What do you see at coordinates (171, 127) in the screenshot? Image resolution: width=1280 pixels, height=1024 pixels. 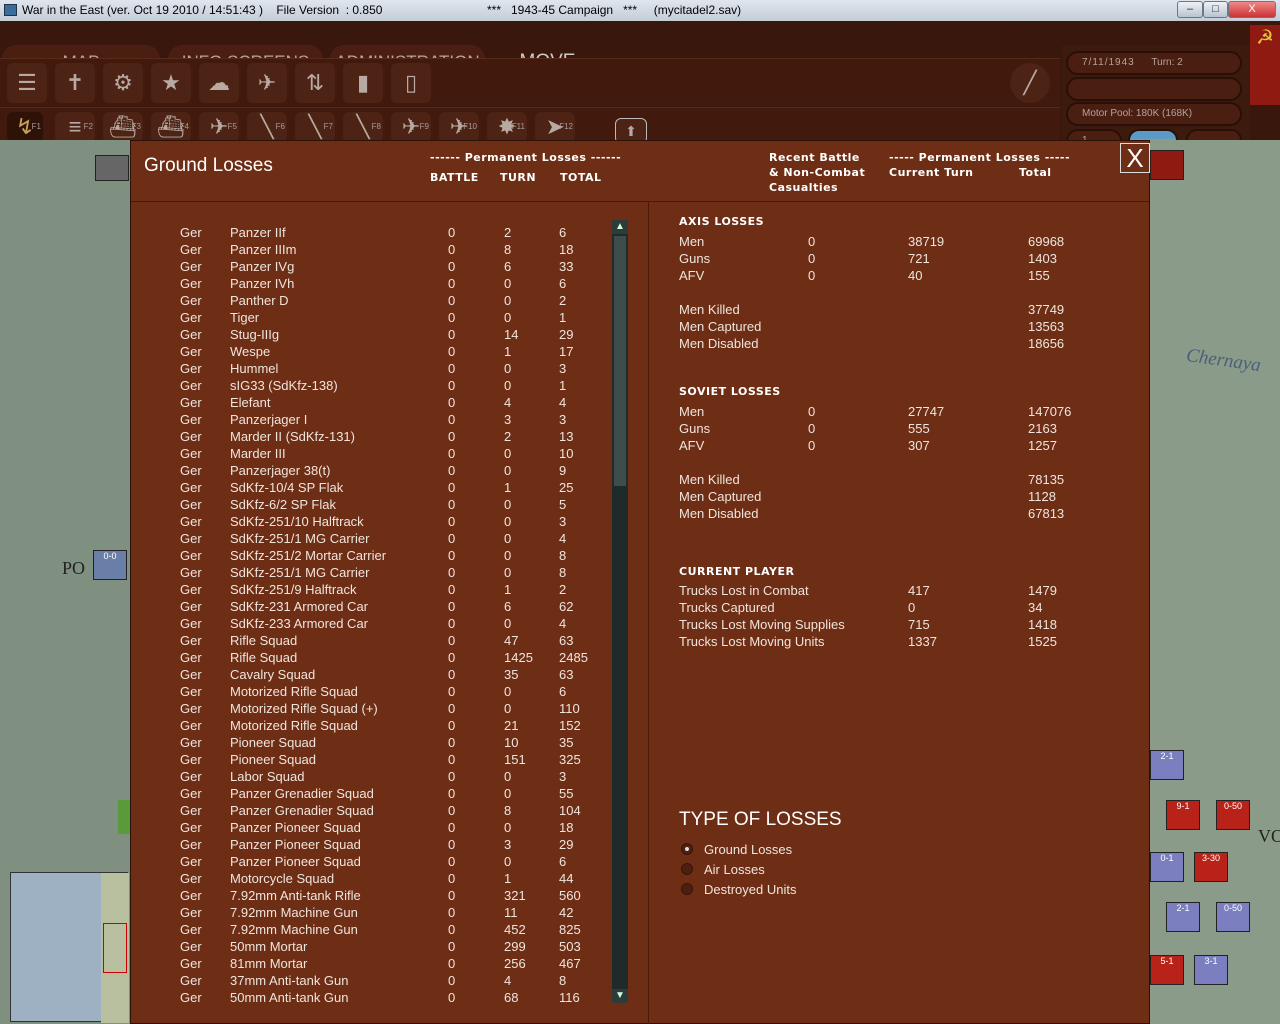 I see `amphibious-icon: ⛴ F4` at bounding box center [171, 127].